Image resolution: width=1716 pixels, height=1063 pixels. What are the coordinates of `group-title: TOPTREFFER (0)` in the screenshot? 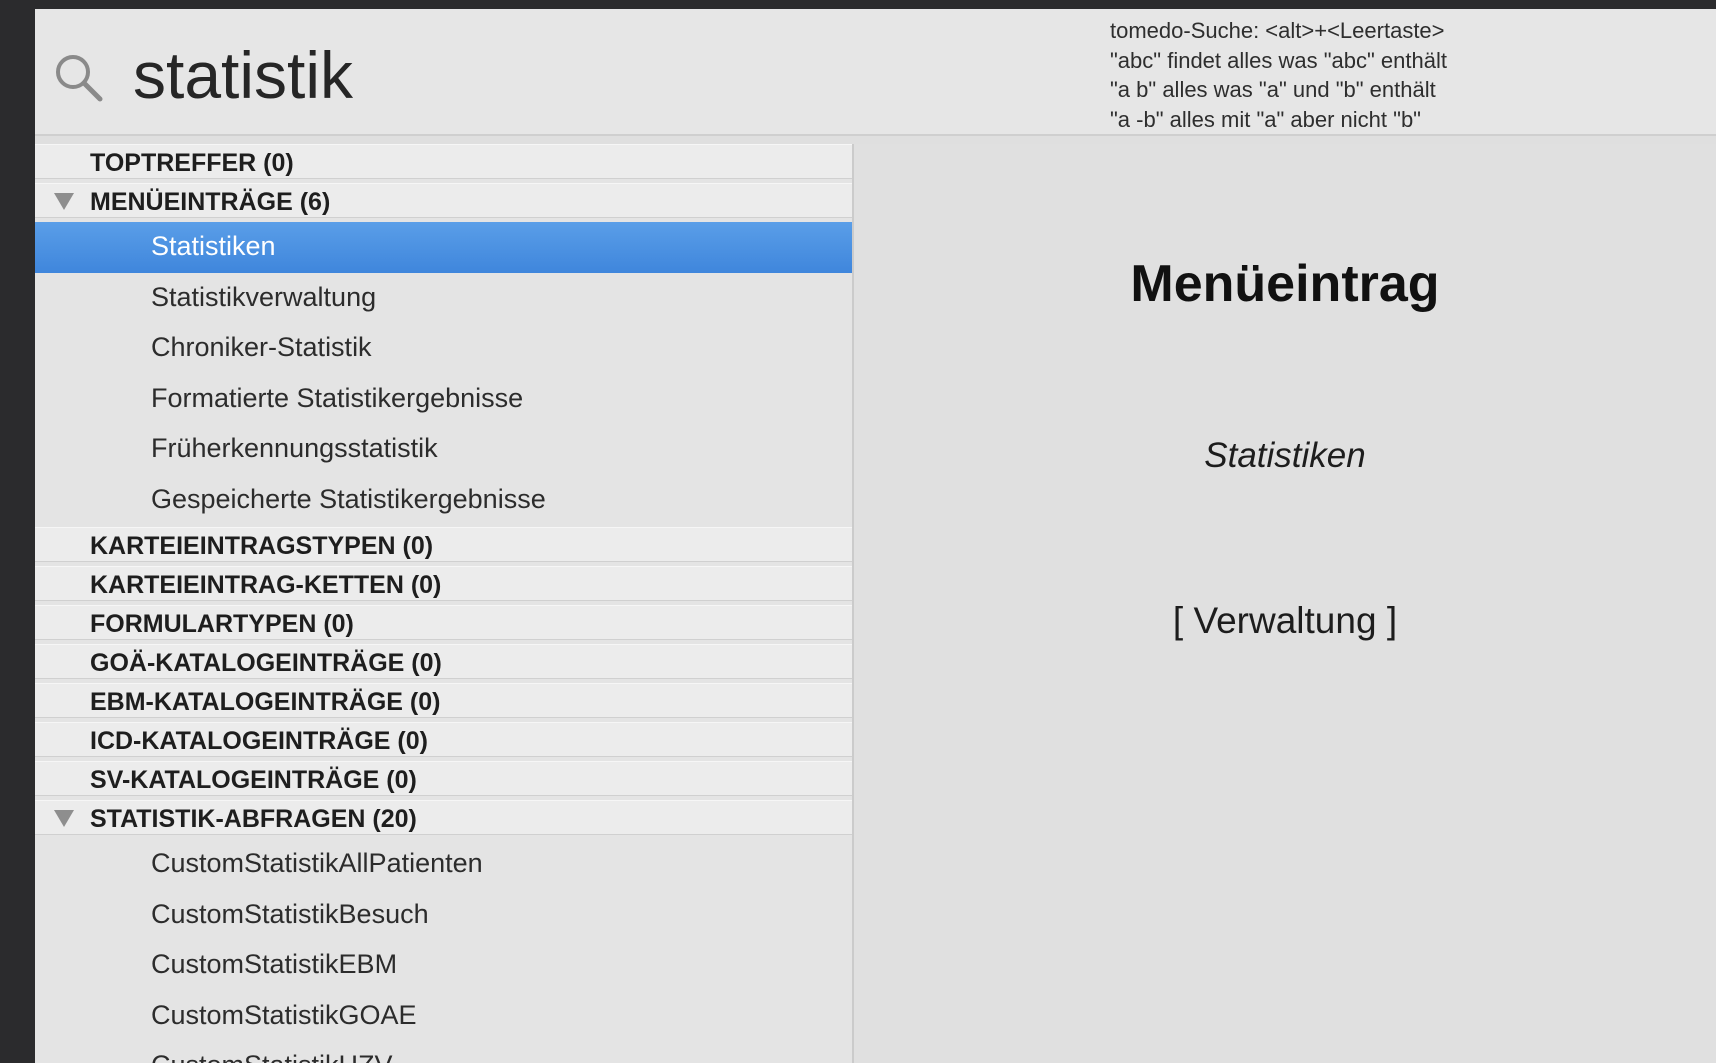 It's located at (192, 163).